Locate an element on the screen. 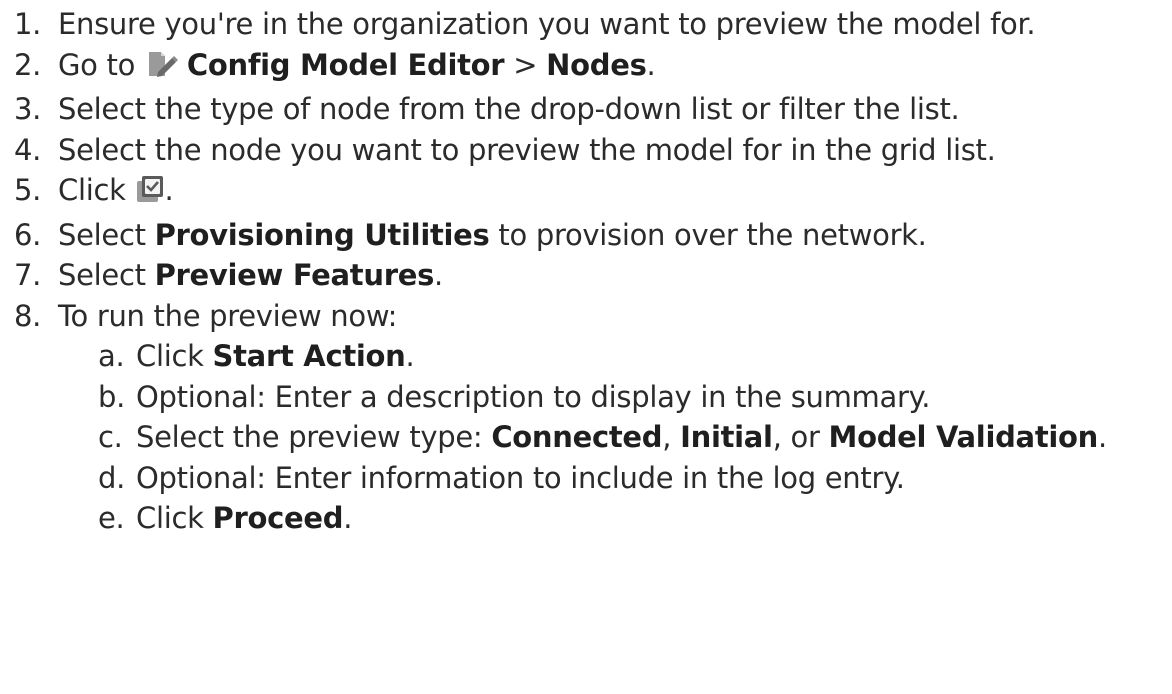 This screenshot has width=1172, height=694. step-text: Select the preview type: is located at coordinates (314, 437).